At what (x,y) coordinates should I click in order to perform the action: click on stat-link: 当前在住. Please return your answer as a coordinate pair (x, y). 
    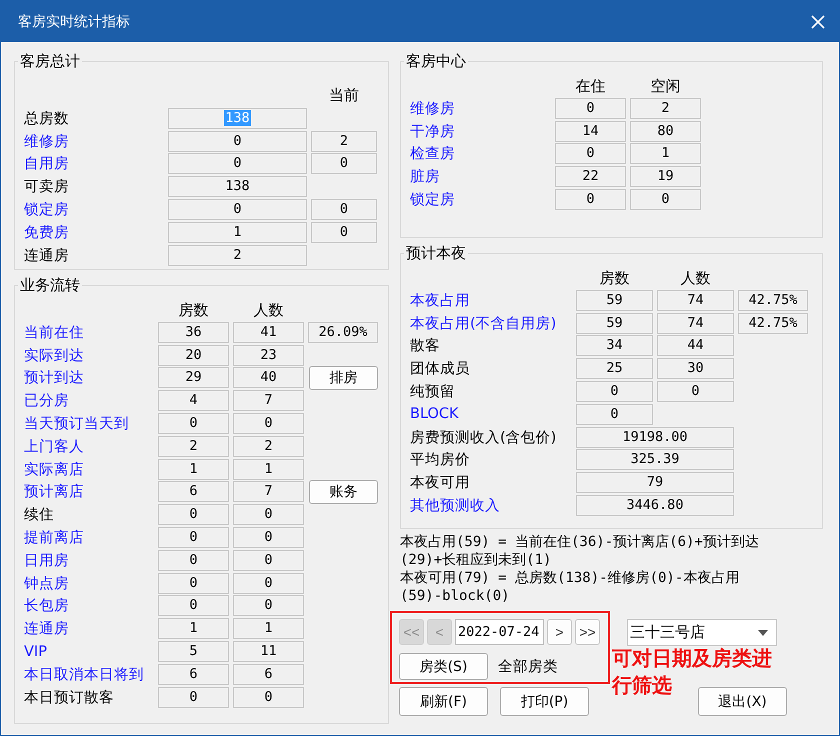
    Looking at the image, I should click on (89, 332).